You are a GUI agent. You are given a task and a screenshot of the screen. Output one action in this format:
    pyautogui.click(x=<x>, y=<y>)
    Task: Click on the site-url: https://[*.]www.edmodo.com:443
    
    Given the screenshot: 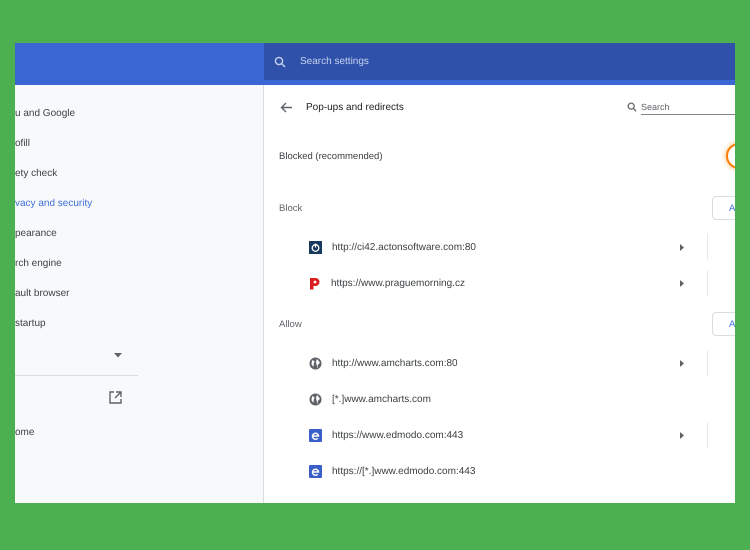 What is the action you would take?
    pyautogui.click(x=404, y=471)
    